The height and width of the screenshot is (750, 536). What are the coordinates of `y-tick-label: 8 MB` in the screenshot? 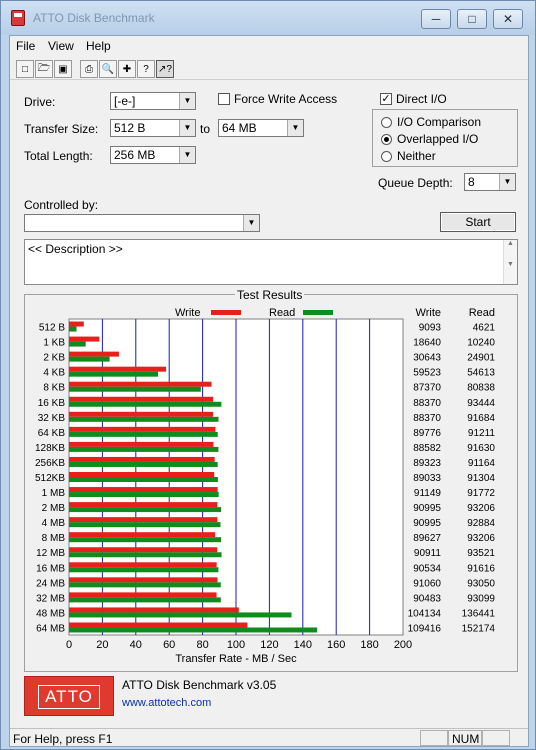 It's located at (54, 538).